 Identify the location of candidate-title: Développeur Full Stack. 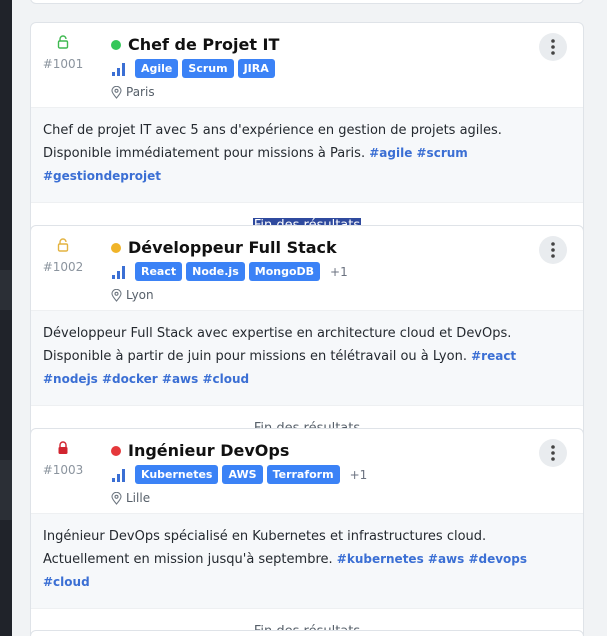
(232, 247).